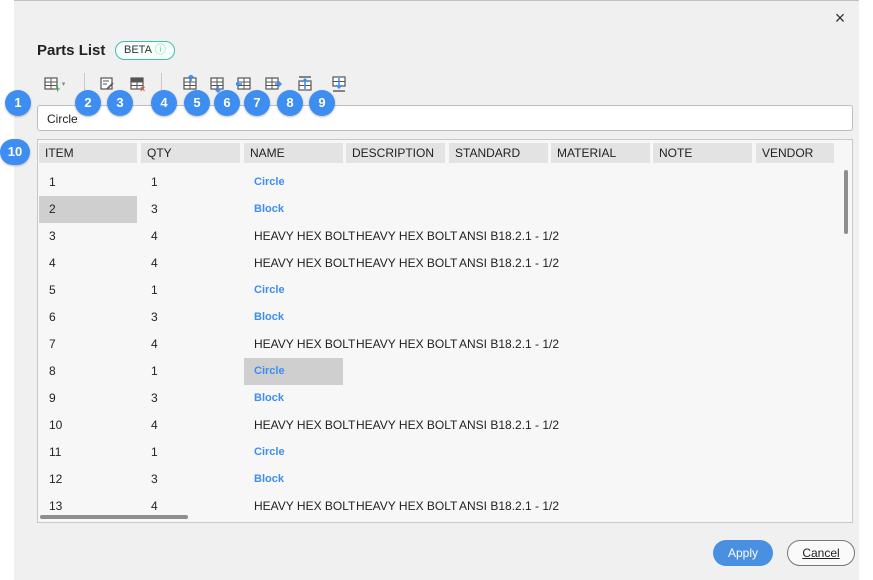 This screenshot has height=580, width=873. Describe the element at coordinates (88, 182) in the screenshot. I see `cell-item: 1` at that location.